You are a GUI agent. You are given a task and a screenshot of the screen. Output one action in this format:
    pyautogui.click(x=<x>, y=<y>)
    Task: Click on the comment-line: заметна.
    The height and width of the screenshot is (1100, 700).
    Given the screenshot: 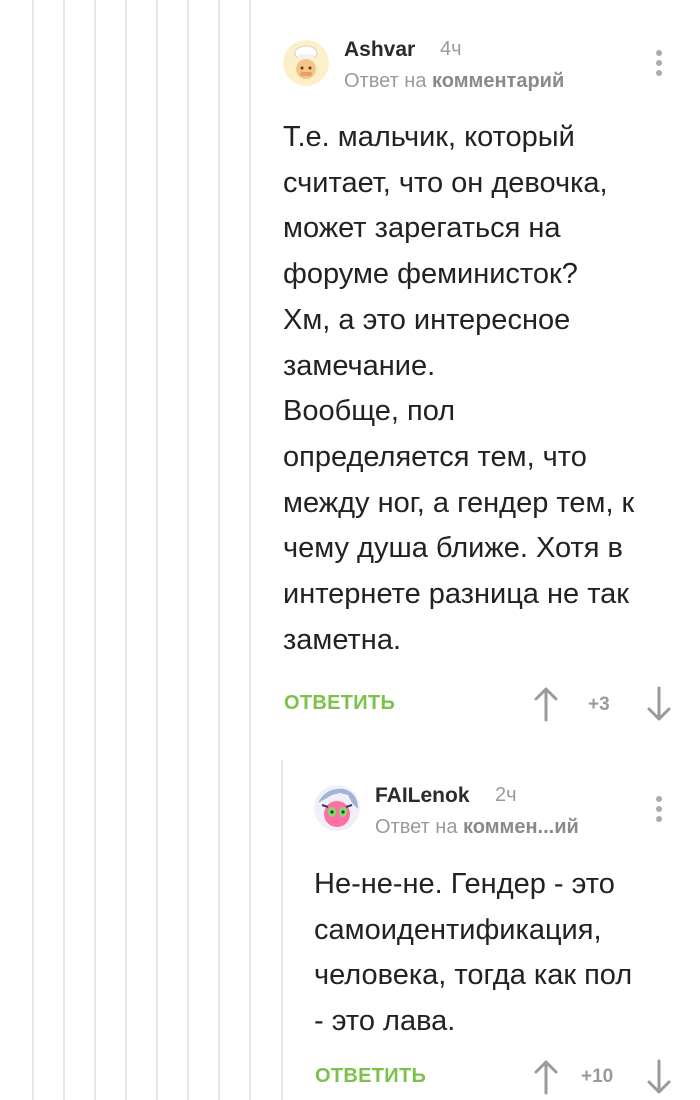 What is the action you would take?
    pyautogui.click(x=342, y=639)
    